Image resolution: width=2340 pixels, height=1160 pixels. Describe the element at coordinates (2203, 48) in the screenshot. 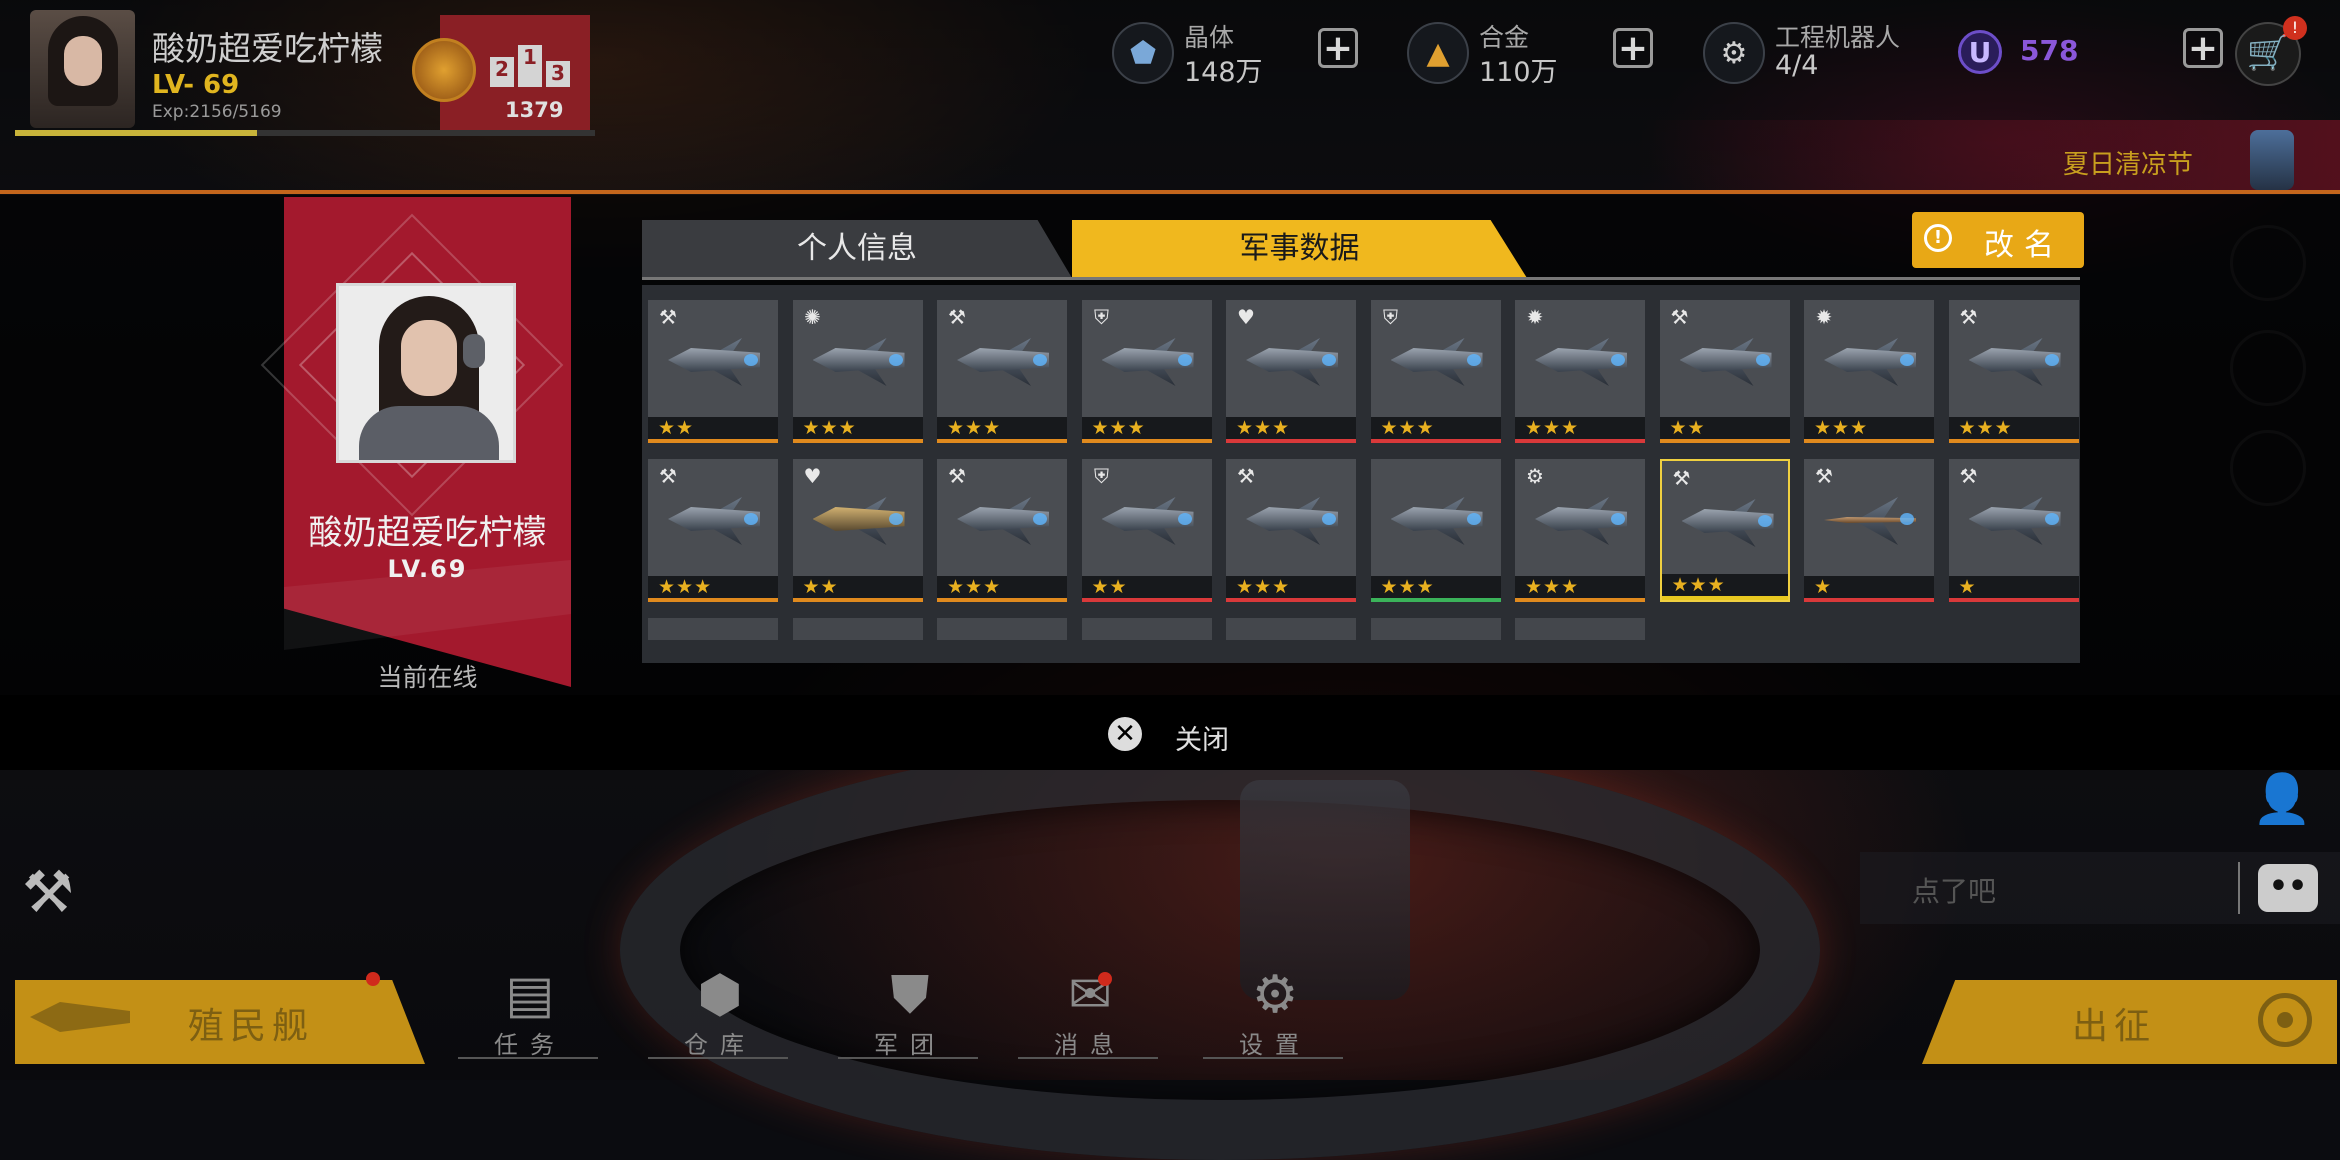

I see `add-premium-button: +` at that location.